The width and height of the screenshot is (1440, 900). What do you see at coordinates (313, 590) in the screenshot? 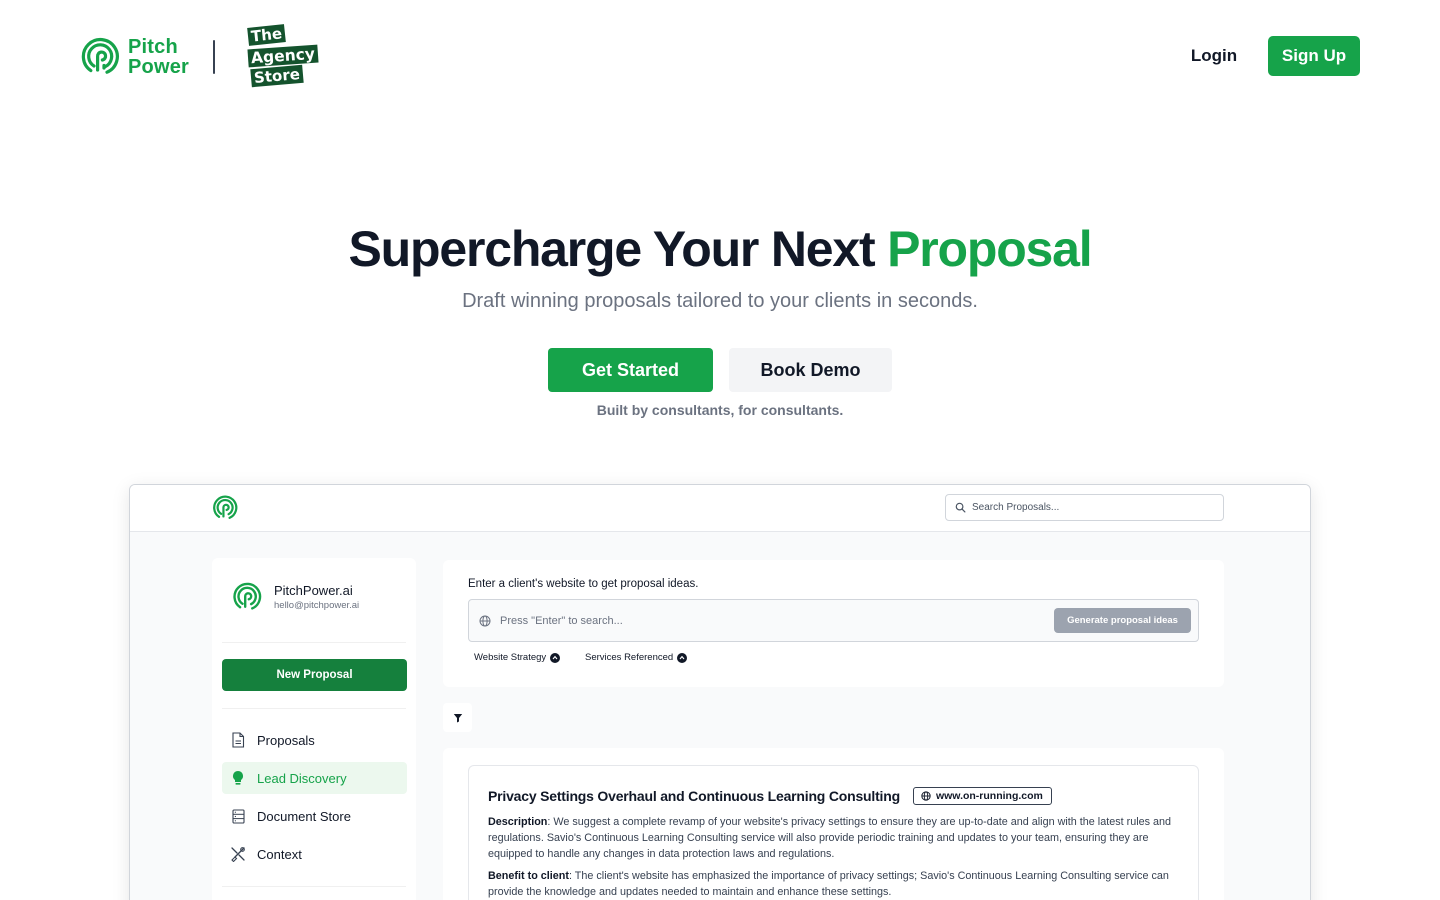
I see `profile-name: PitchPower.ai` at bounding box center [313, 590].